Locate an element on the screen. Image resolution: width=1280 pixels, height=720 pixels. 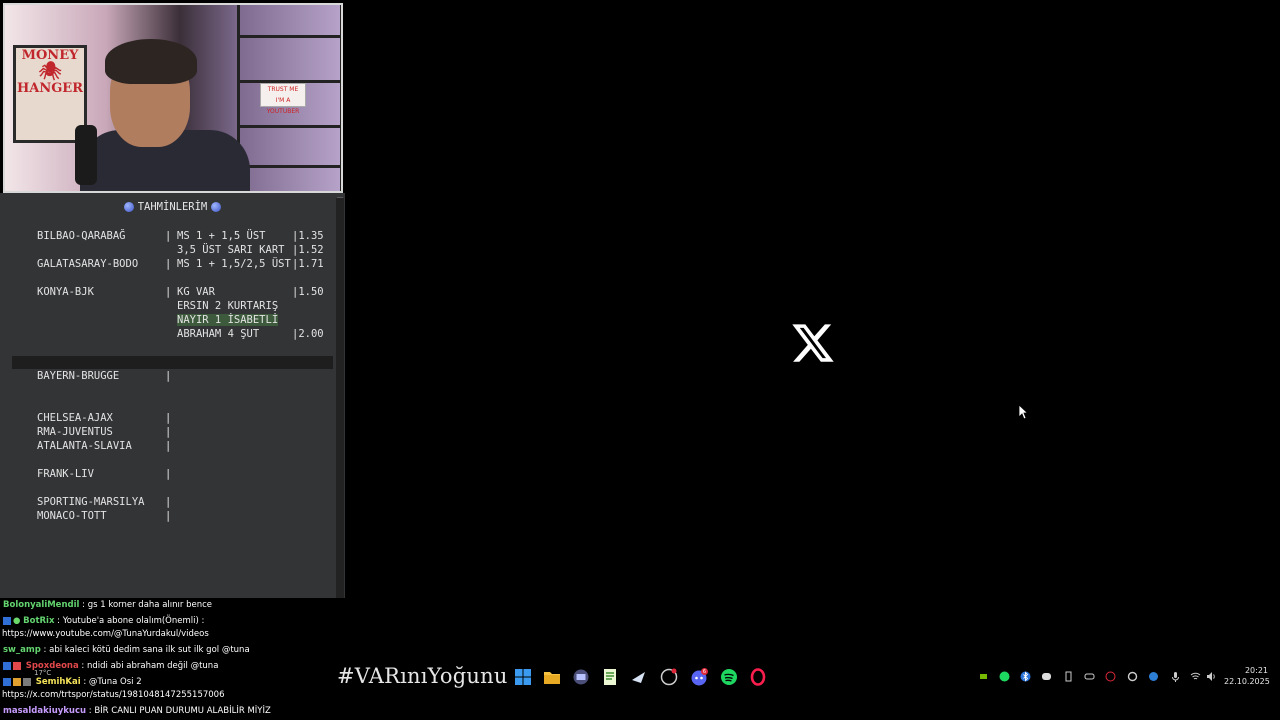
network-tray-icon is located at coordinates (1153, 676).